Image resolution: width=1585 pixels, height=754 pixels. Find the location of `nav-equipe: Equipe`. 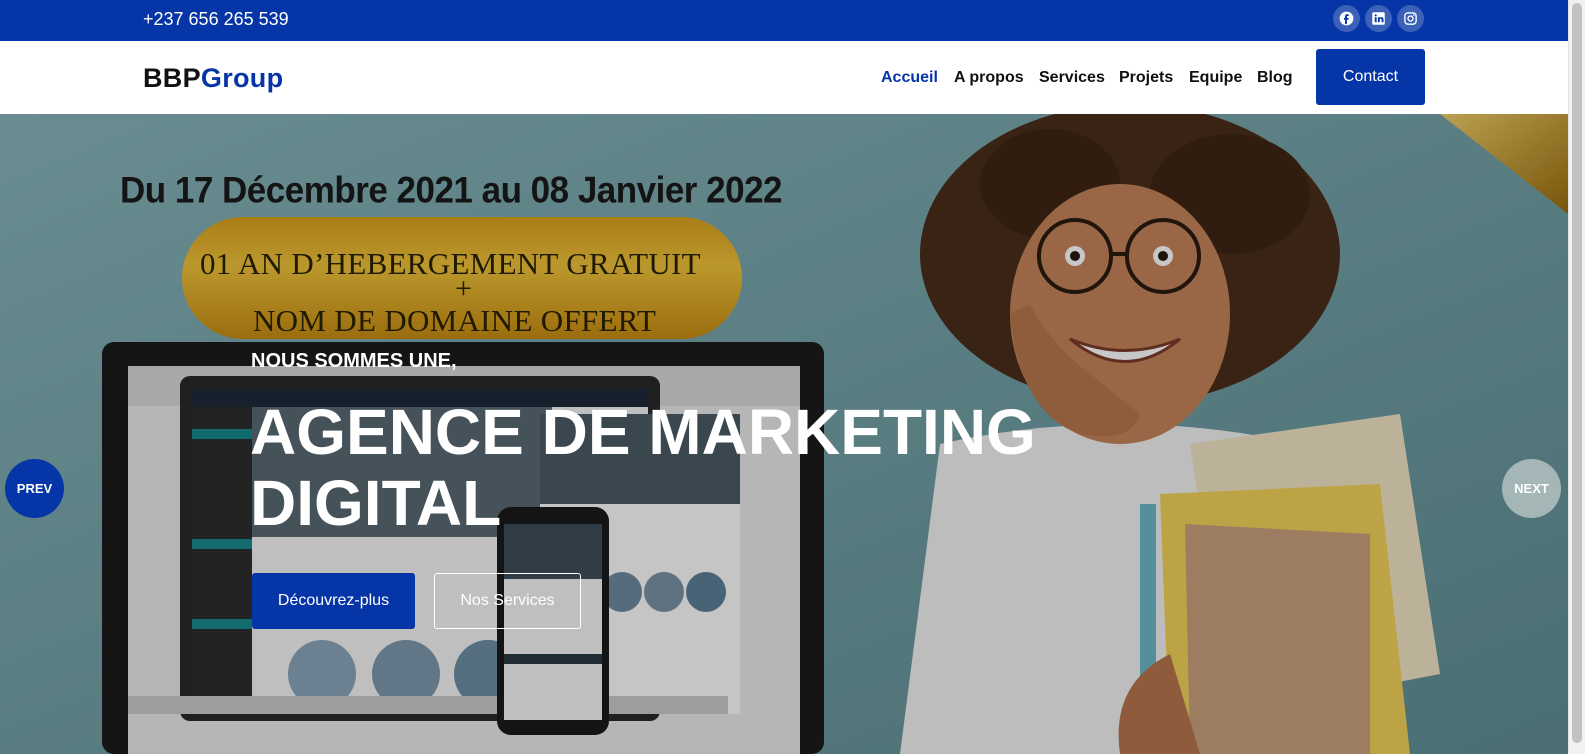

nav-equipe: Equipe is located at coordinates (1215, 78).